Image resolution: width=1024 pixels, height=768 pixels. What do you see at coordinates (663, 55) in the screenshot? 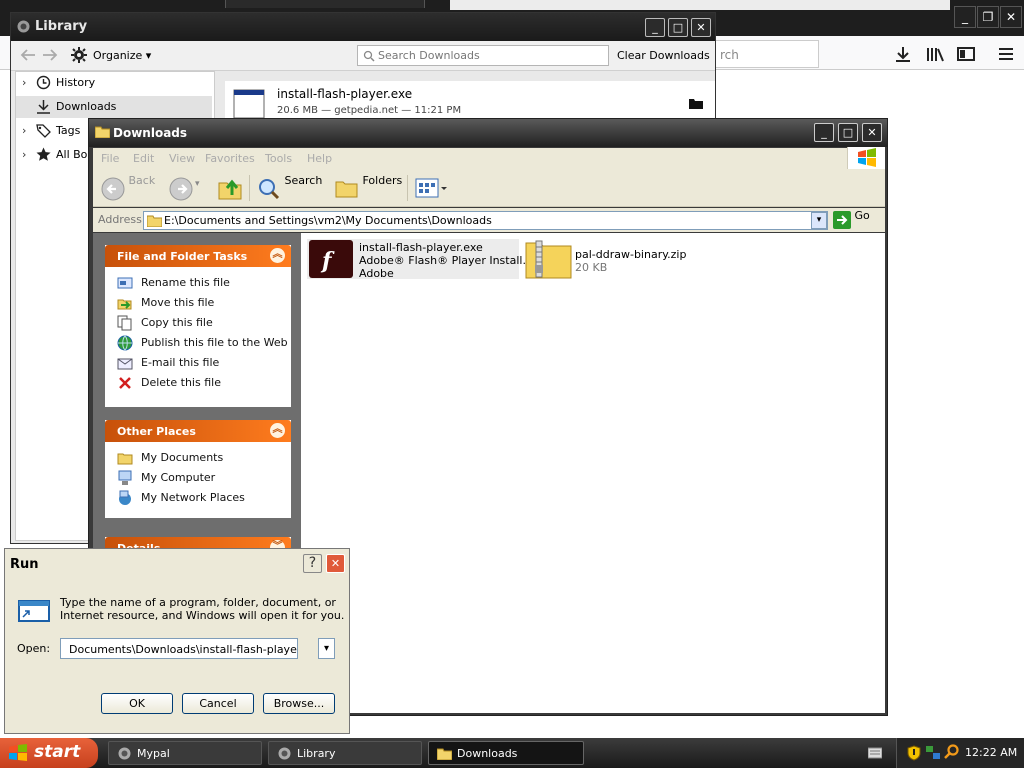
I see `clear-downloads-button: Clear Downloads` at bounding box center [663, 55].